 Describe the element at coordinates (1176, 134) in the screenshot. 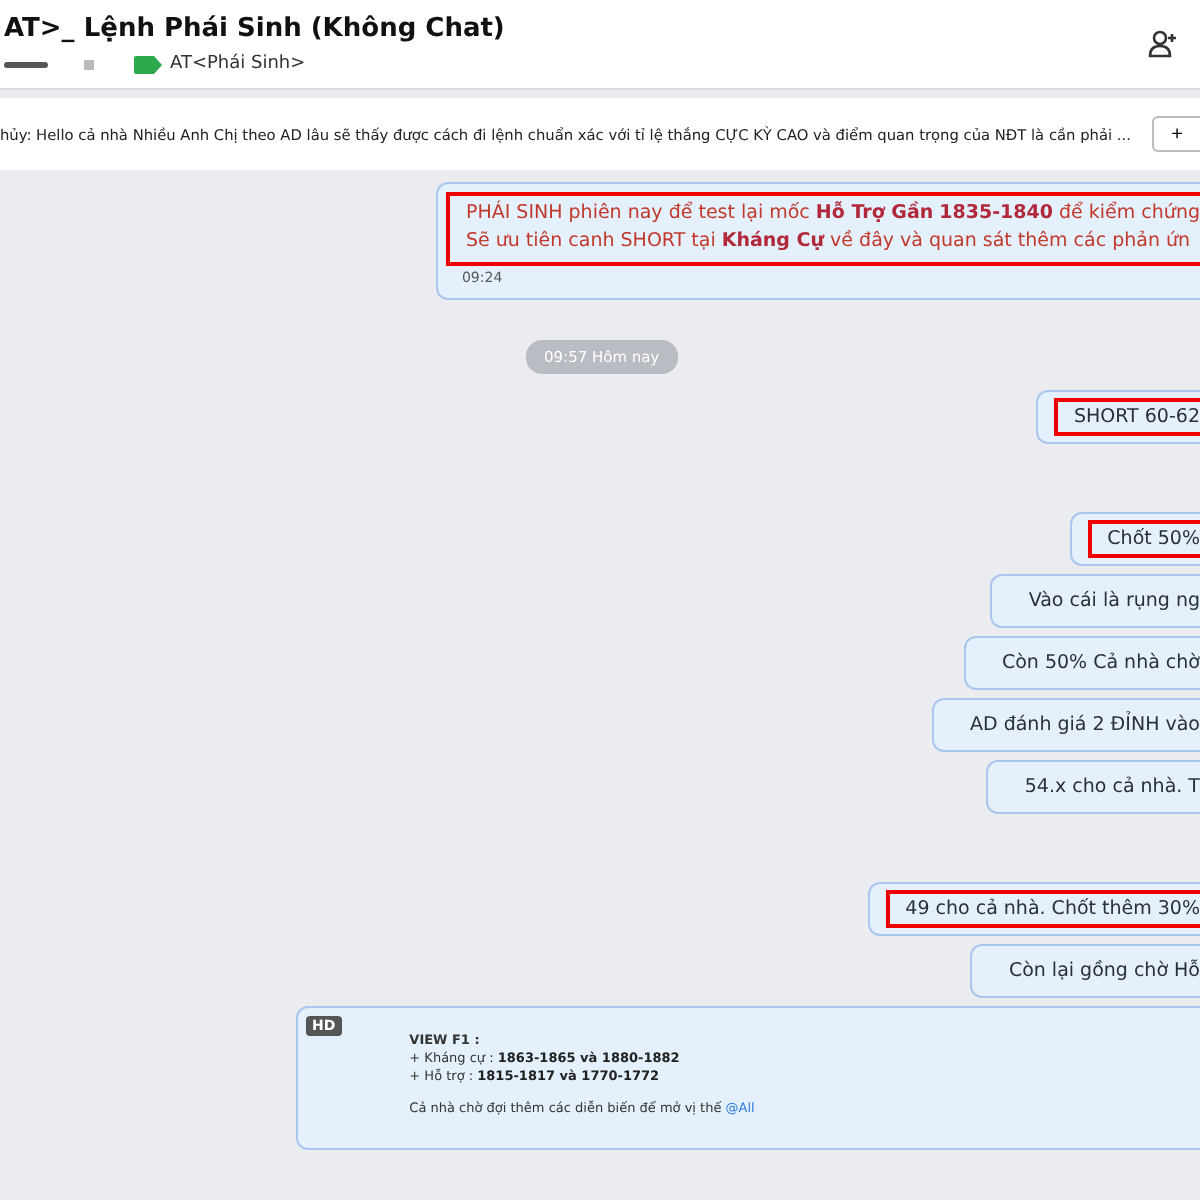

I see `expand-button: +` at that location.